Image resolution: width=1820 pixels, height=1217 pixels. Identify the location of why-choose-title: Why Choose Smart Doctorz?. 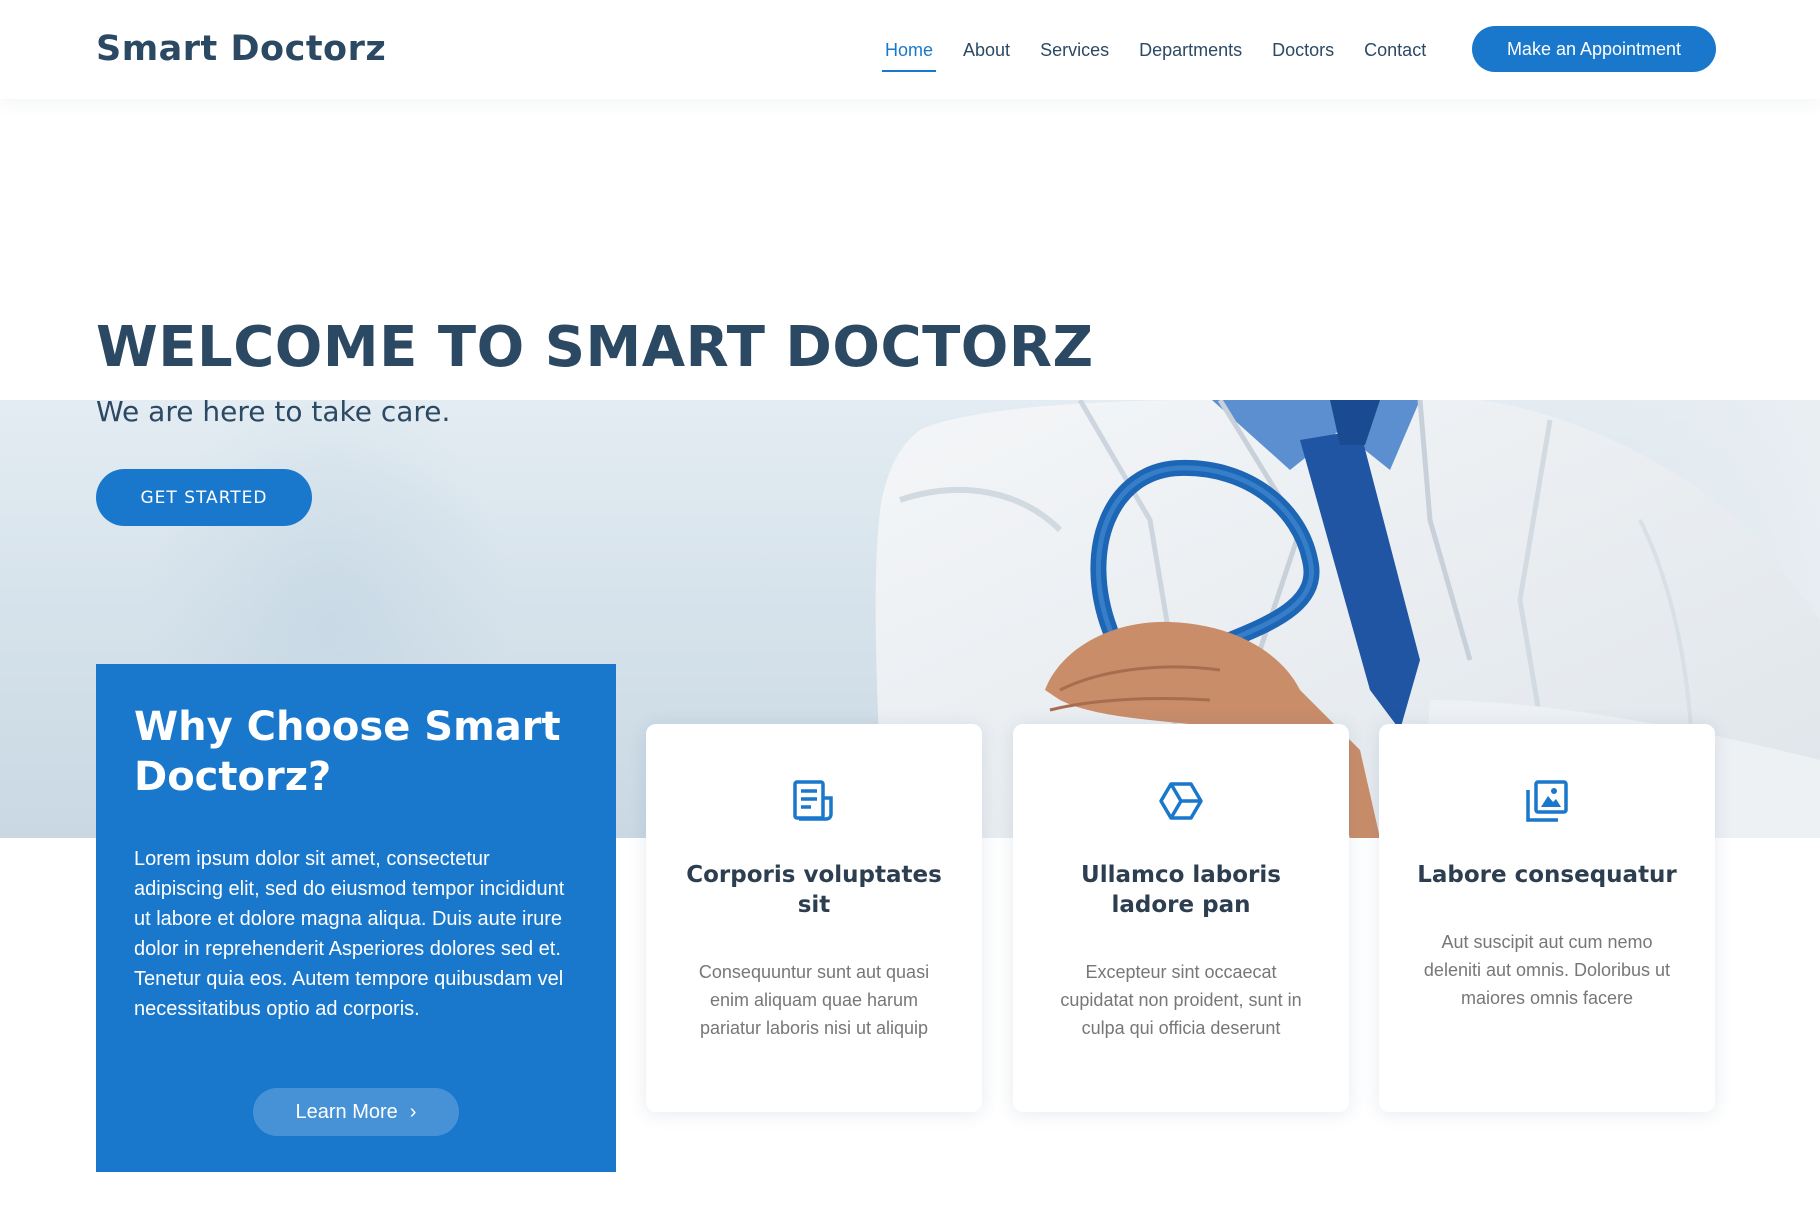
(347, 752).